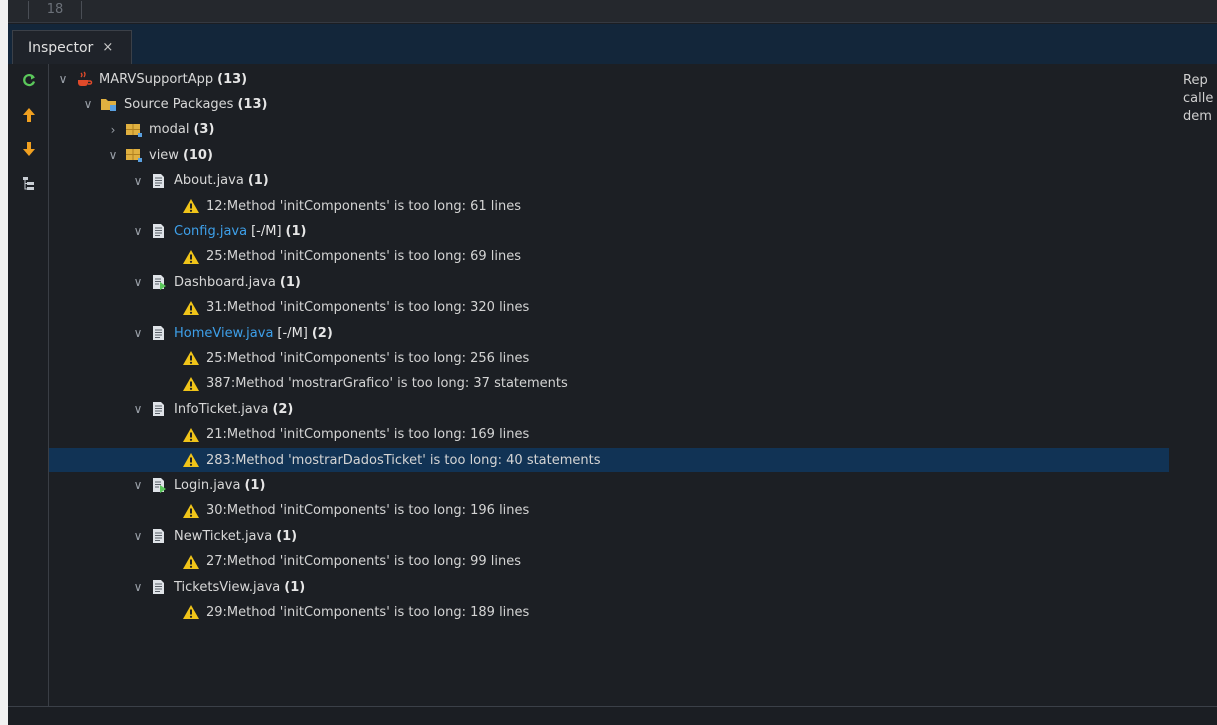 The width and height of the screenshot is (1217, 725). I want to click on file-name: About.java, so click(209, 181).